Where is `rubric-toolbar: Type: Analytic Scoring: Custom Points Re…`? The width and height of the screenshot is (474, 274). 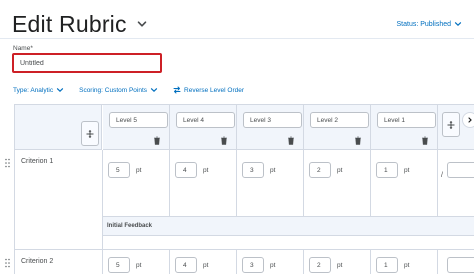 rubric-toolbar: Type: Analytic Scoring: Custom Points Re… is located at coordinates (128, 90).